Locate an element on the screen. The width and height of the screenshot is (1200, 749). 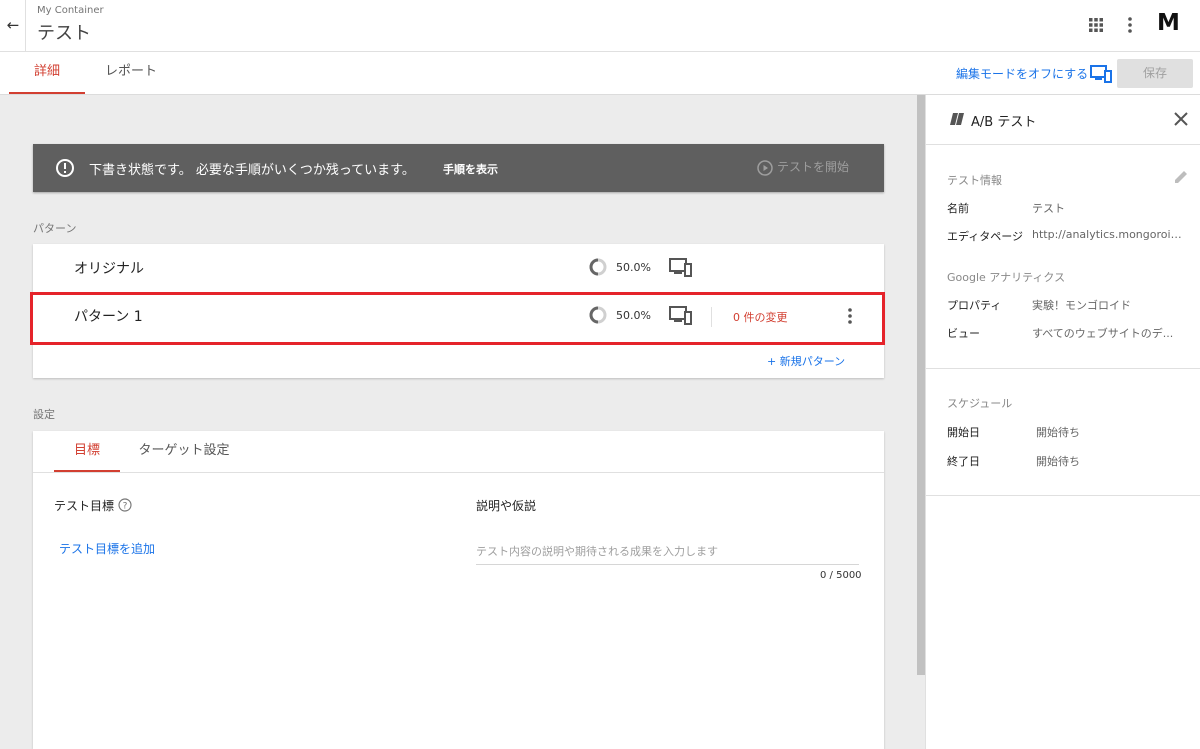
add-goal-link: テスト目標を追加 is located at coordinates (107, 548).